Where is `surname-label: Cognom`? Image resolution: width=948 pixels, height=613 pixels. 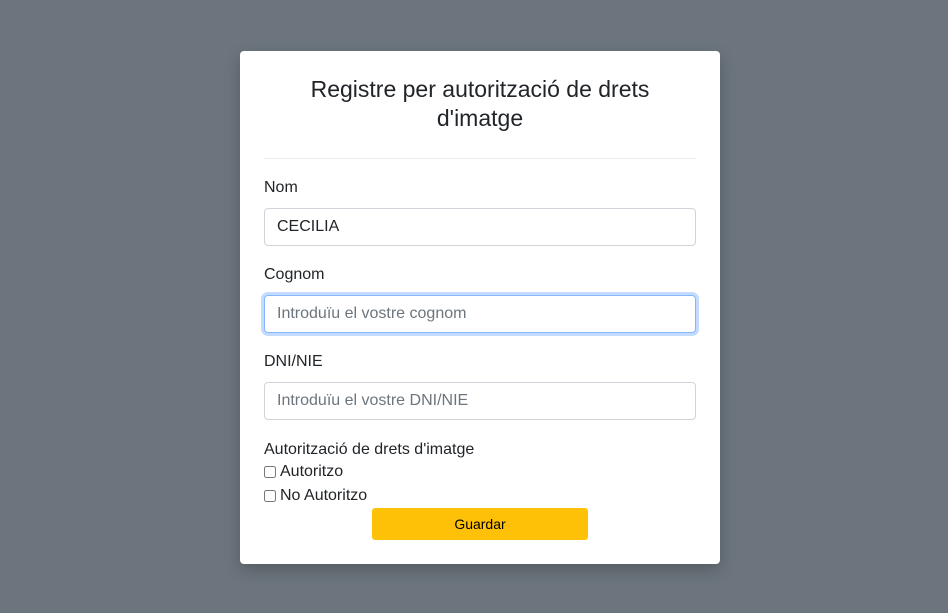
surname-label: Cognom is located at coordinates (294, 274).